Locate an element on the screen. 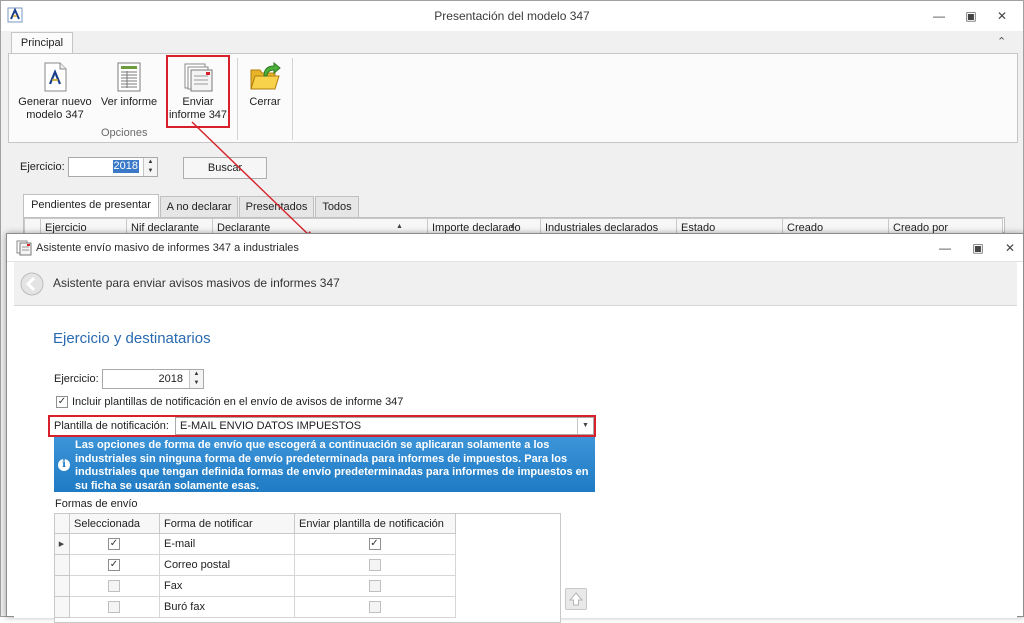 The width and height of the screenshot is (1024, 623). col-forma-notificar: Forma de notificar is located at coordinates (227, 523).